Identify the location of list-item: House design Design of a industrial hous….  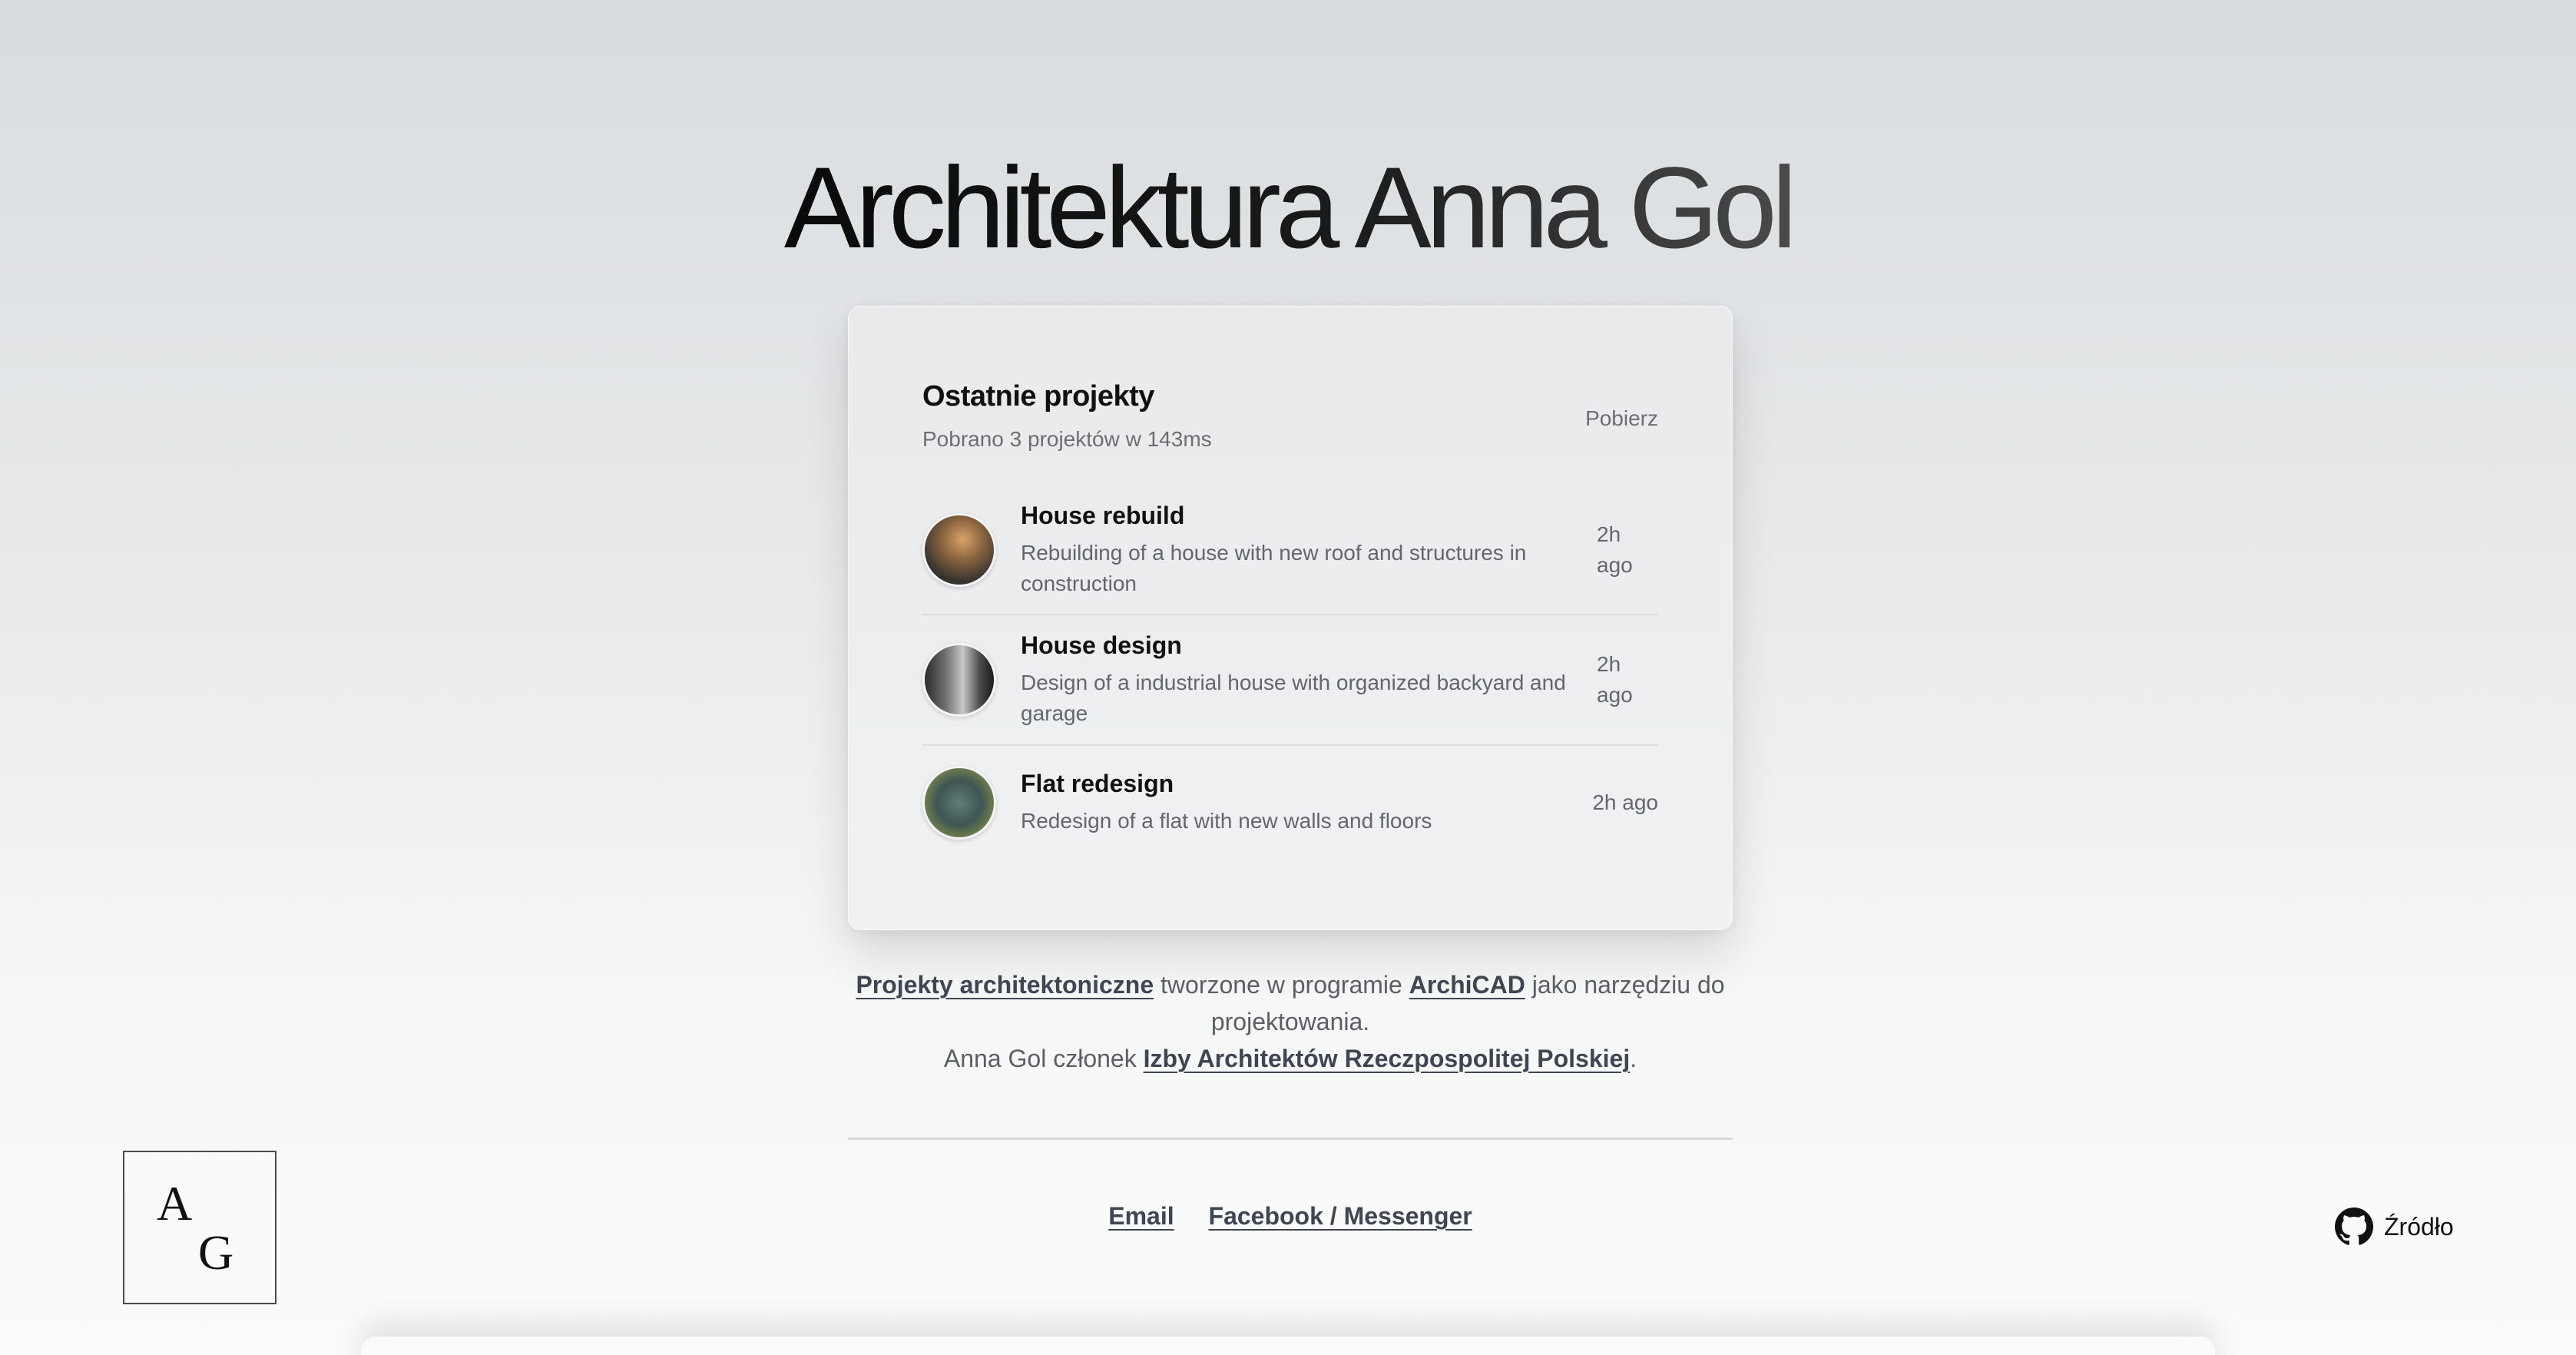
(1290, 680).